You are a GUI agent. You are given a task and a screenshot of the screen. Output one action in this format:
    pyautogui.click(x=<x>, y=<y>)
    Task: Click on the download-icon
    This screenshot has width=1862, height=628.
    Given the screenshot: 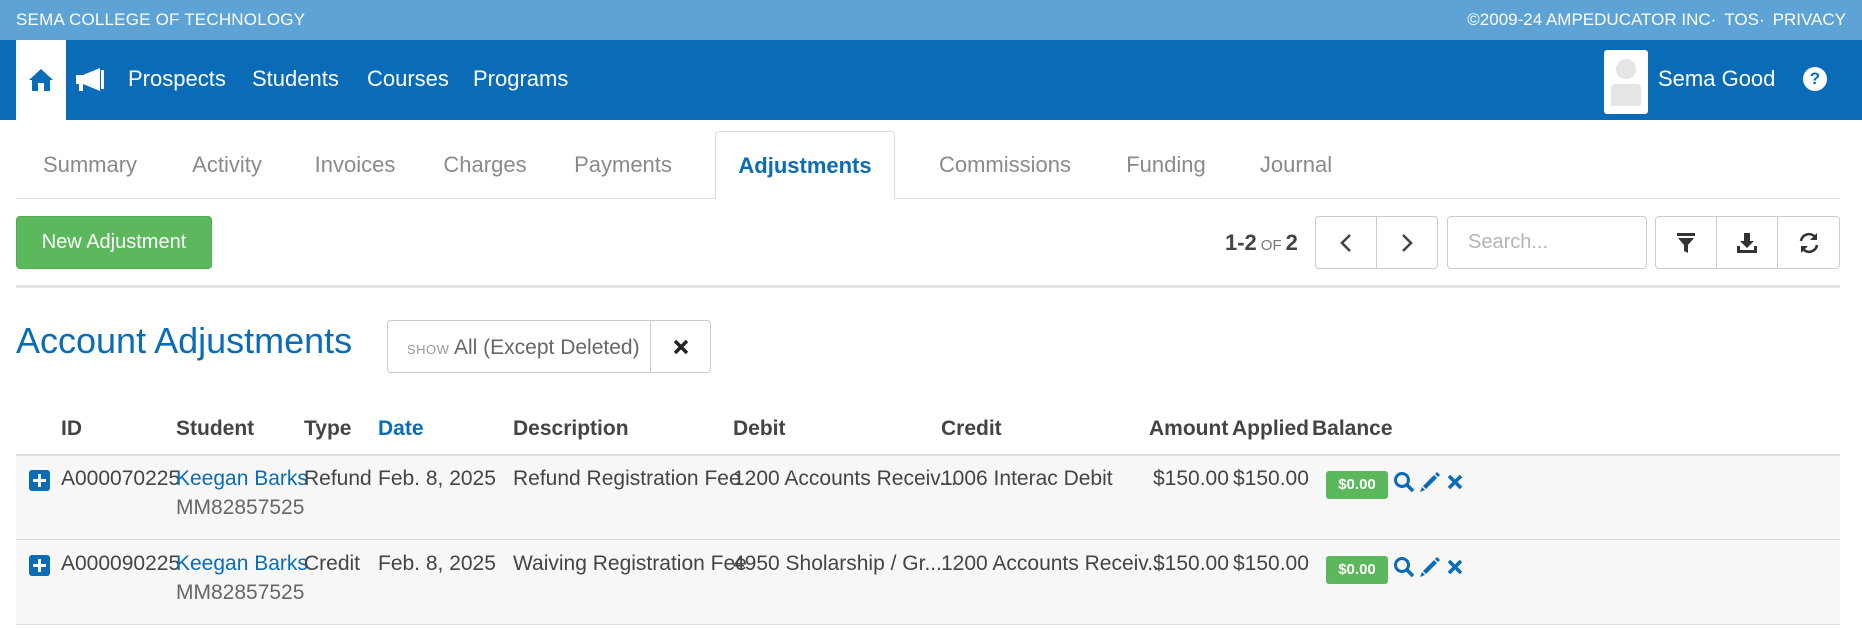 What is the action you would take?
    pyautogui.click(x=1747, y=242)
    